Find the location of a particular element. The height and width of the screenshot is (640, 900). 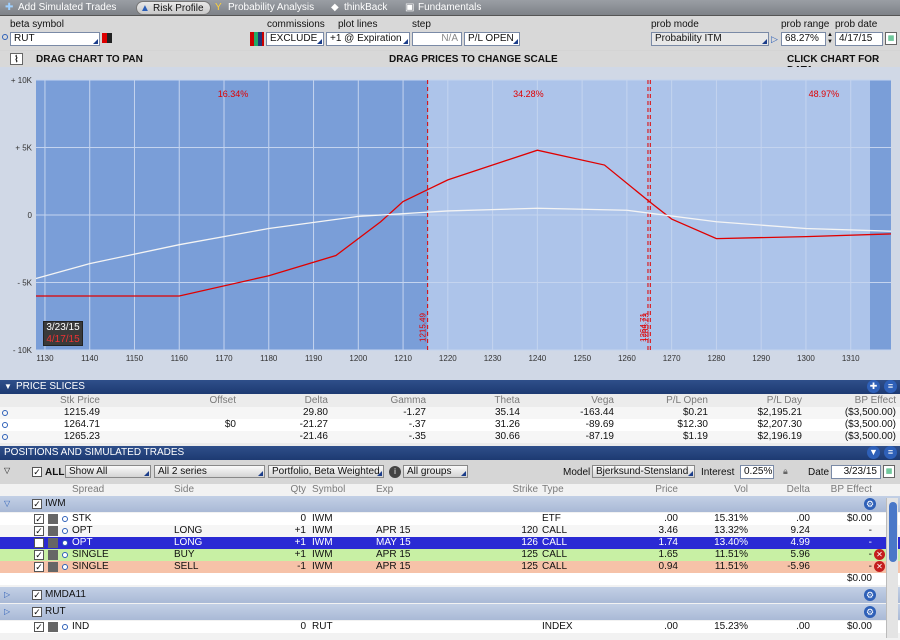

scrollbar-thumb is located at coordinates (893, 532).